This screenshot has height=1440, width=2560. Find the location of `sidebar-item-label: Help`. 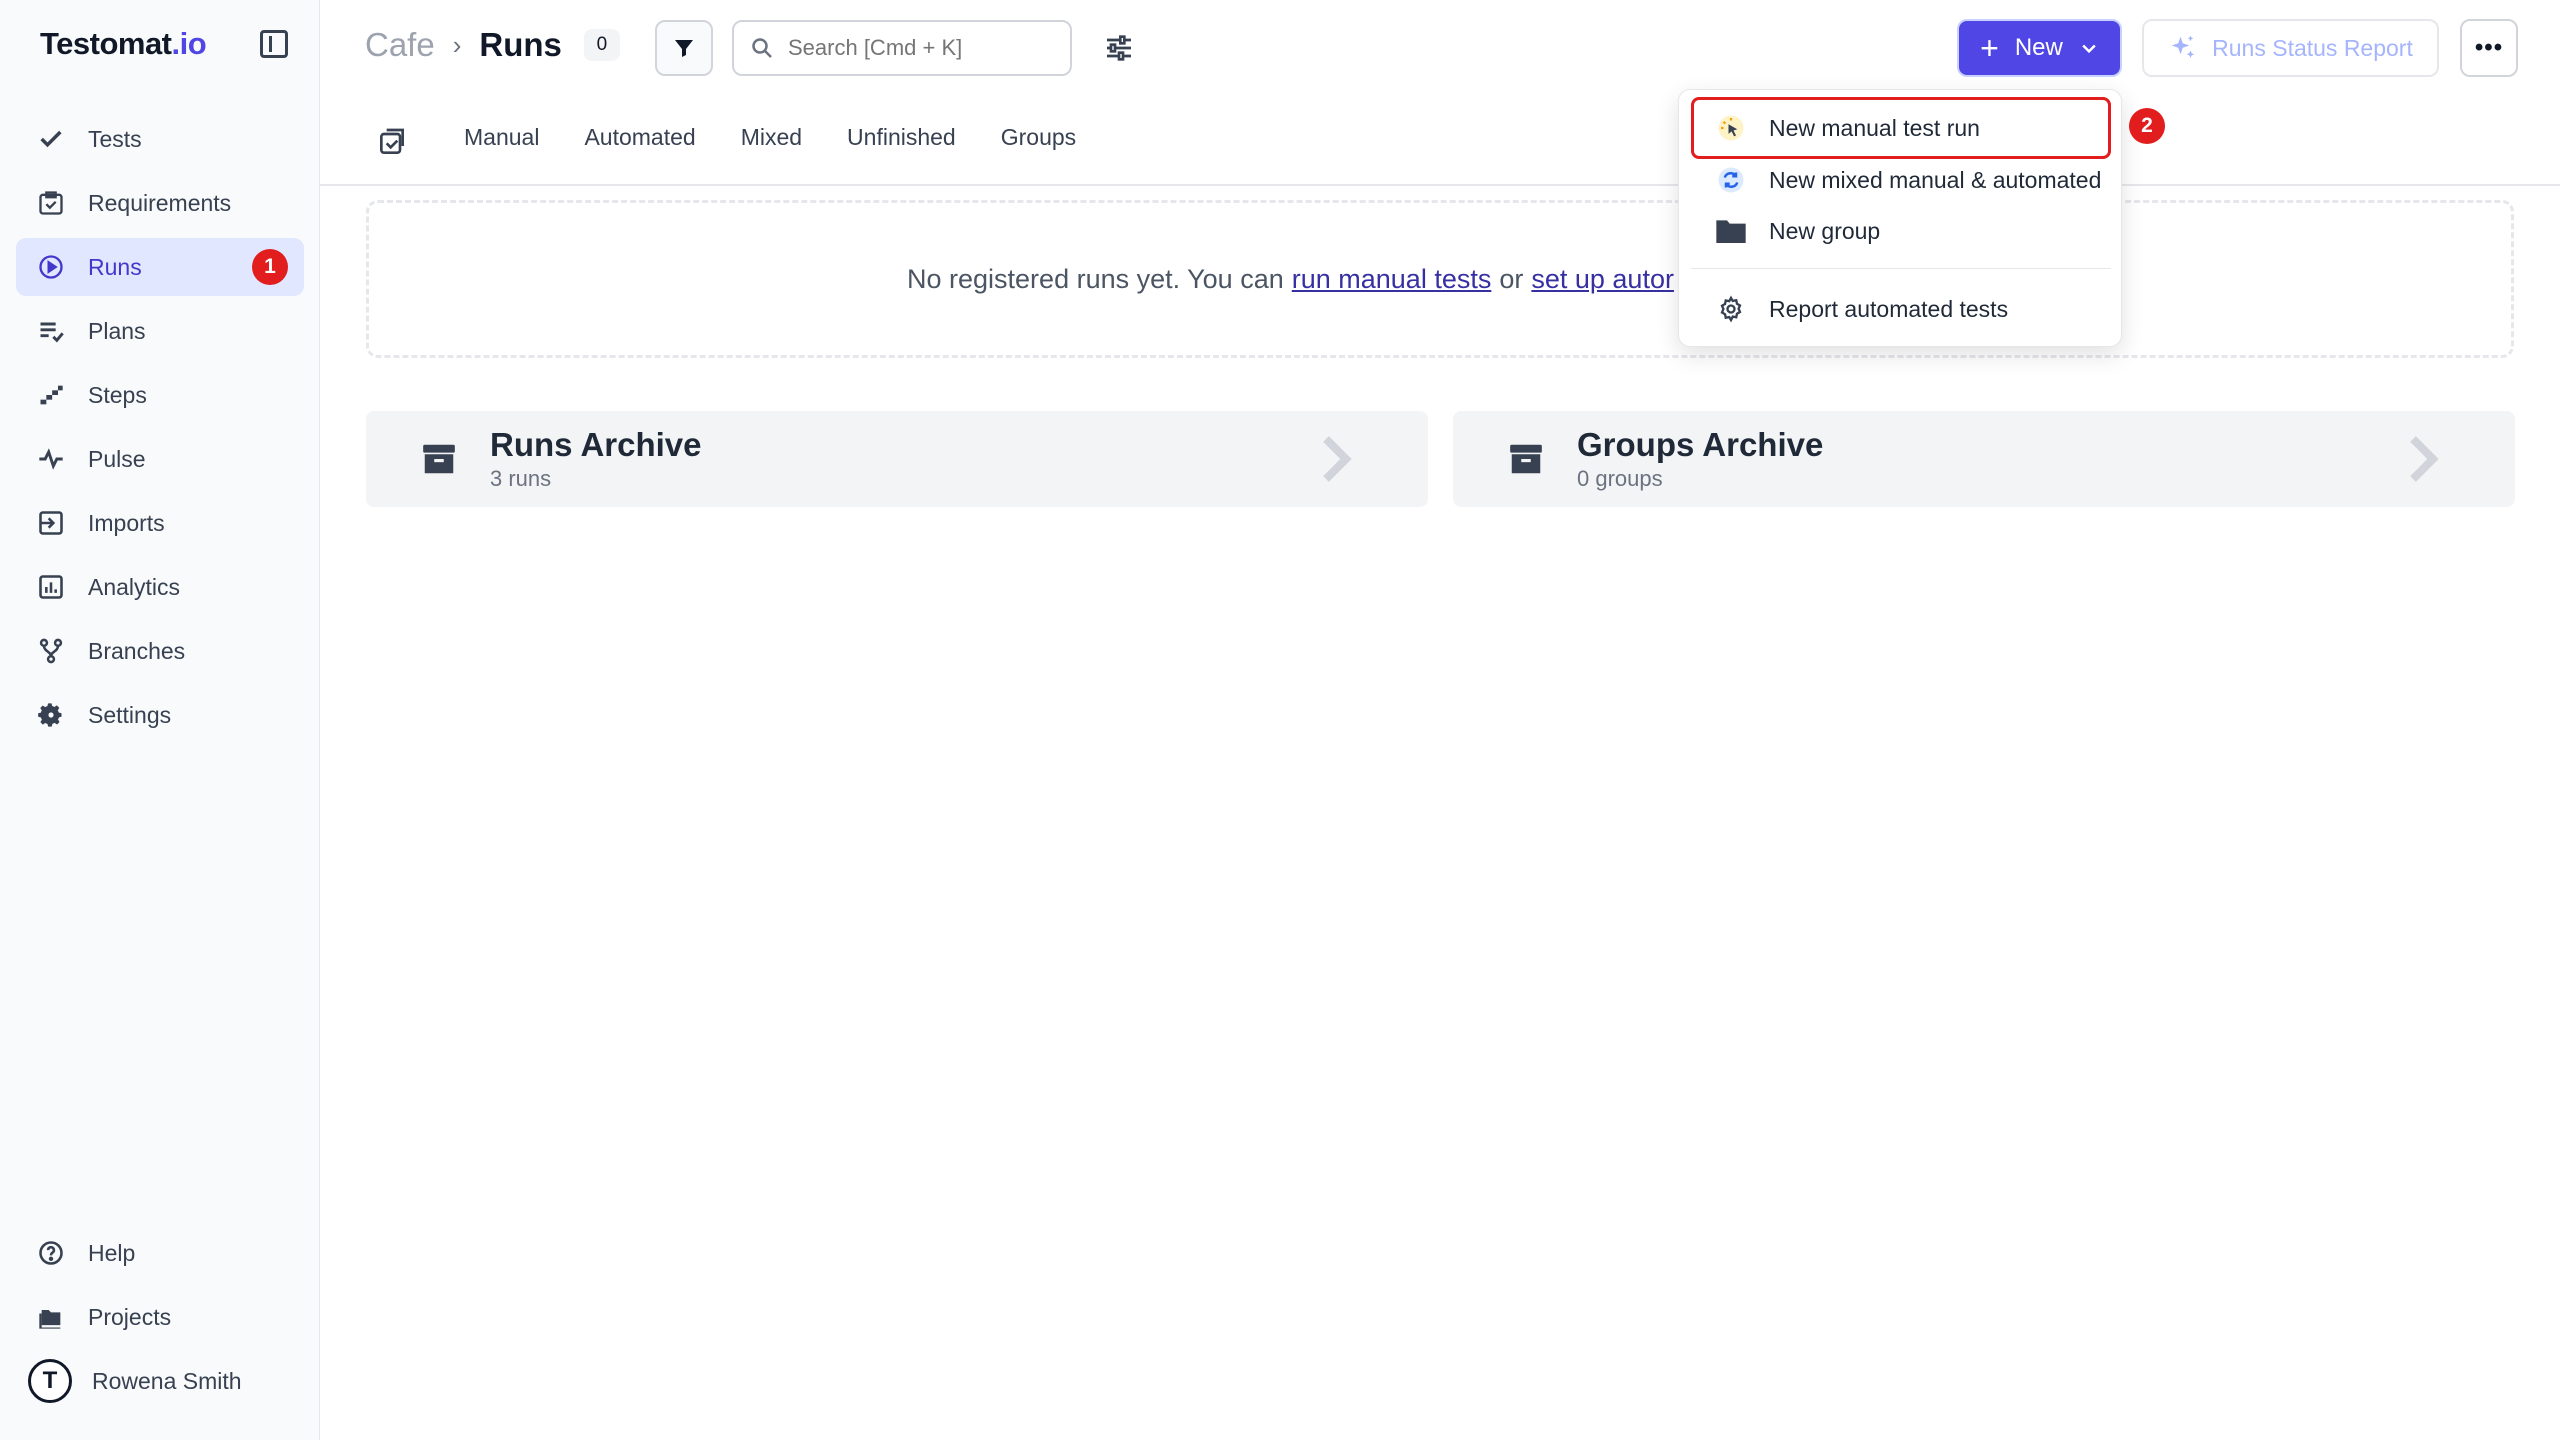

sidebar-item-label: Help is located at coordinates (112, 1252).